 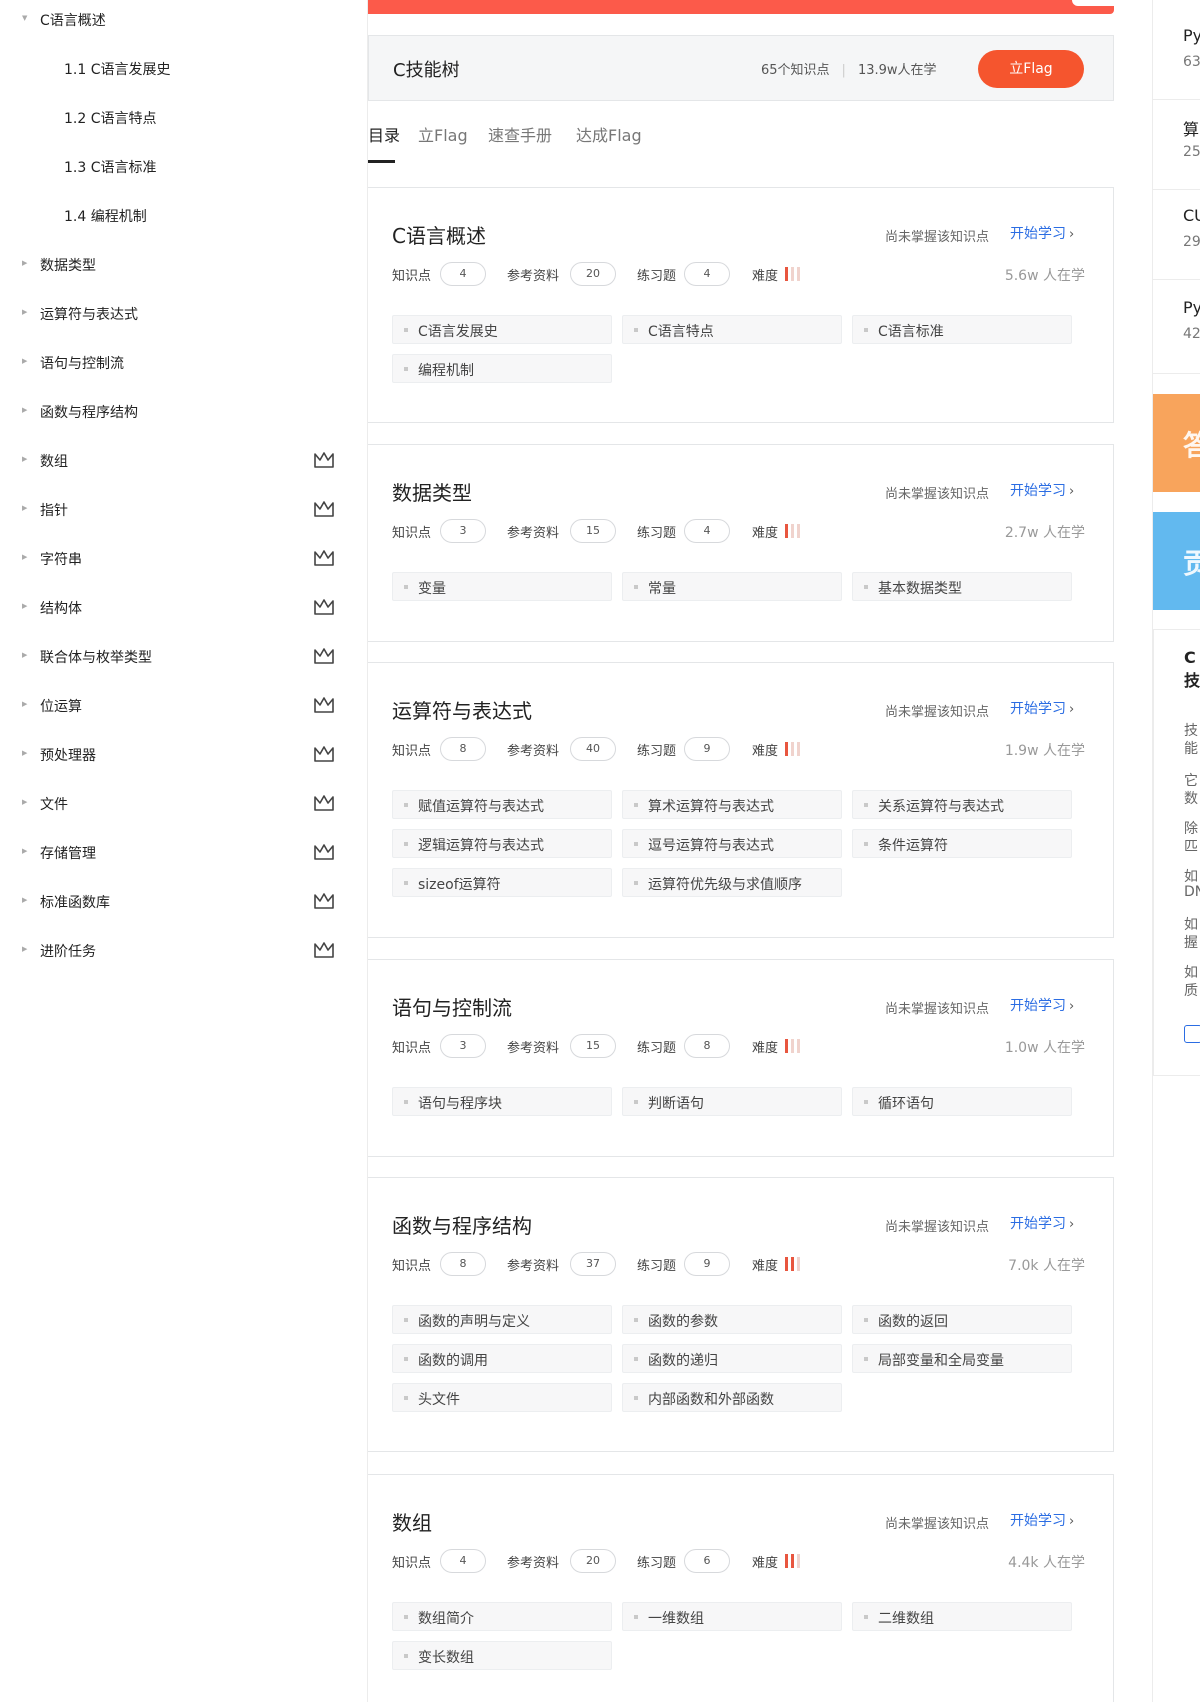 What do you see at coordinates (183, 510) in the screenshot?
I see `sidebar-item: ▶ 指针` at bounding box center [183, 510].